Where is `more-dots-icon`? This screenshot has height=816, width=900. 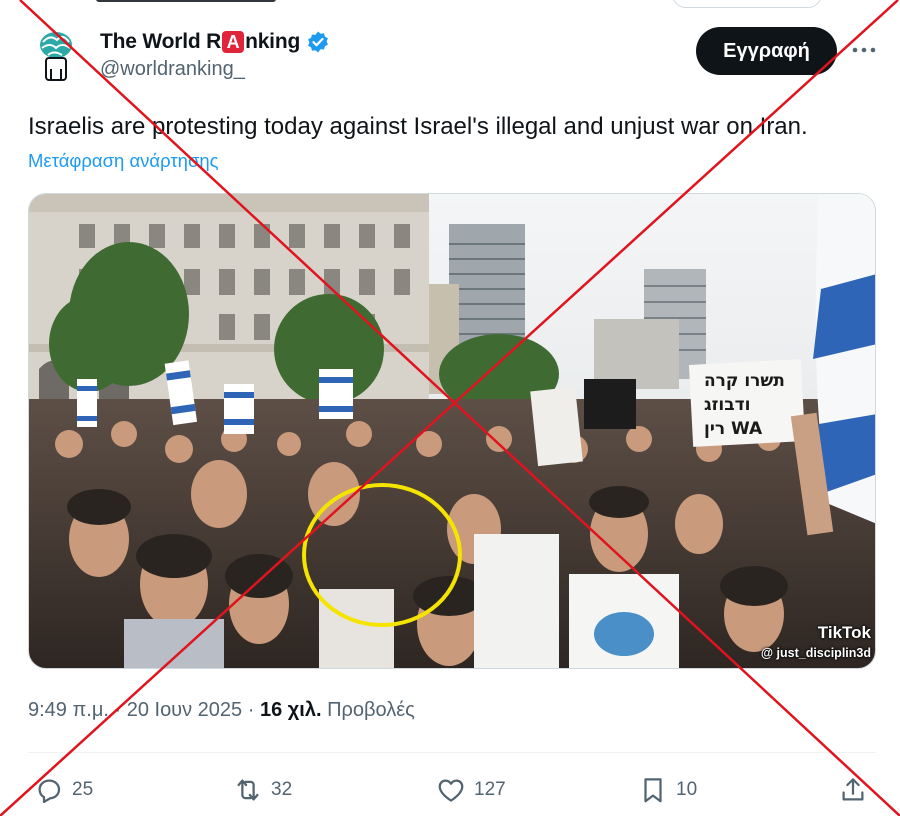
more-dots-icon is located at coordinates (864, 50).